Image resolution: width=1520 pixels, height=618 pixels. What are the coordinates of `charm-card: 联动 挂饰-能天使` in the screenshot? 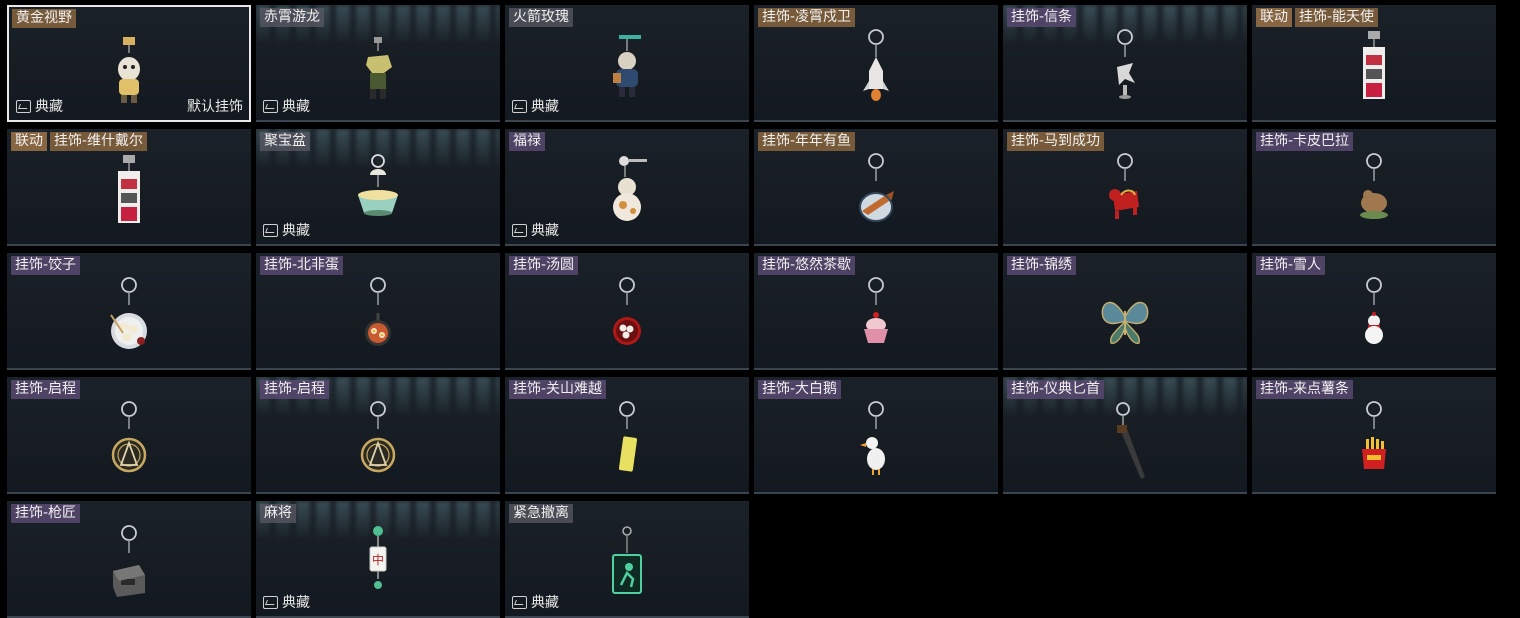 It's located at (1374, 63).